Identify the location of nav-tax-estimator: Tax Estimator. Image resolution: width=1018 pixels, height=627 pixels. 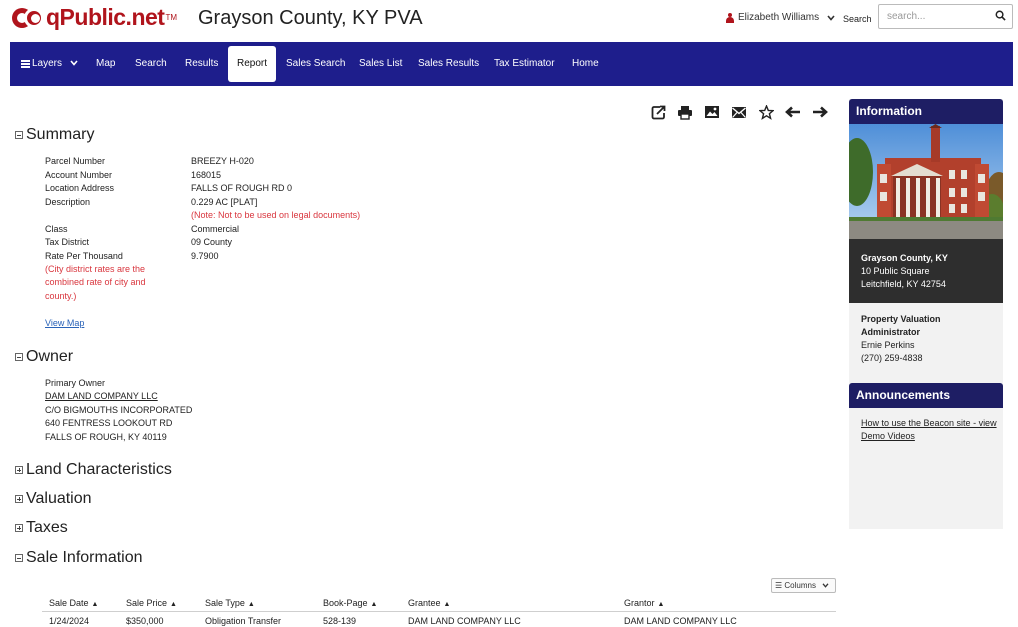
(524, 64).